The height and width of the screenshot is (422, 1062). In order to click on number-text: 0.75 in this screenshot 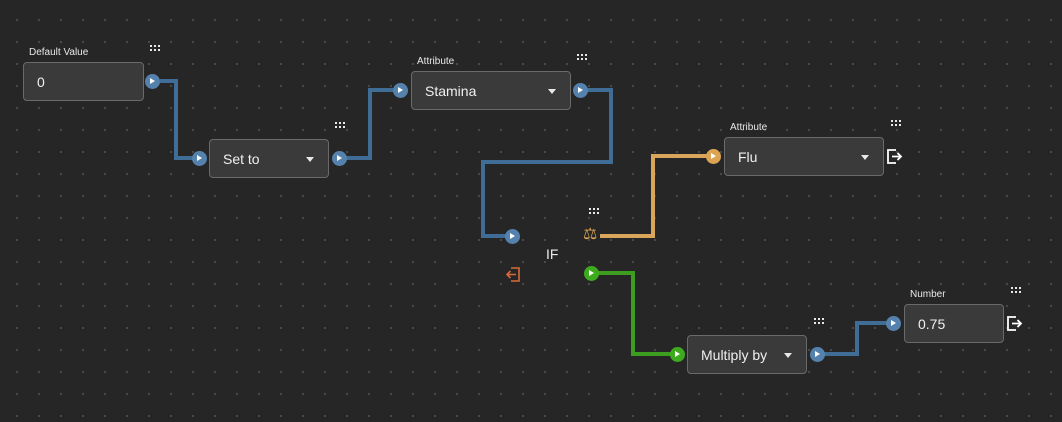, I will do `click(932, 323)`.